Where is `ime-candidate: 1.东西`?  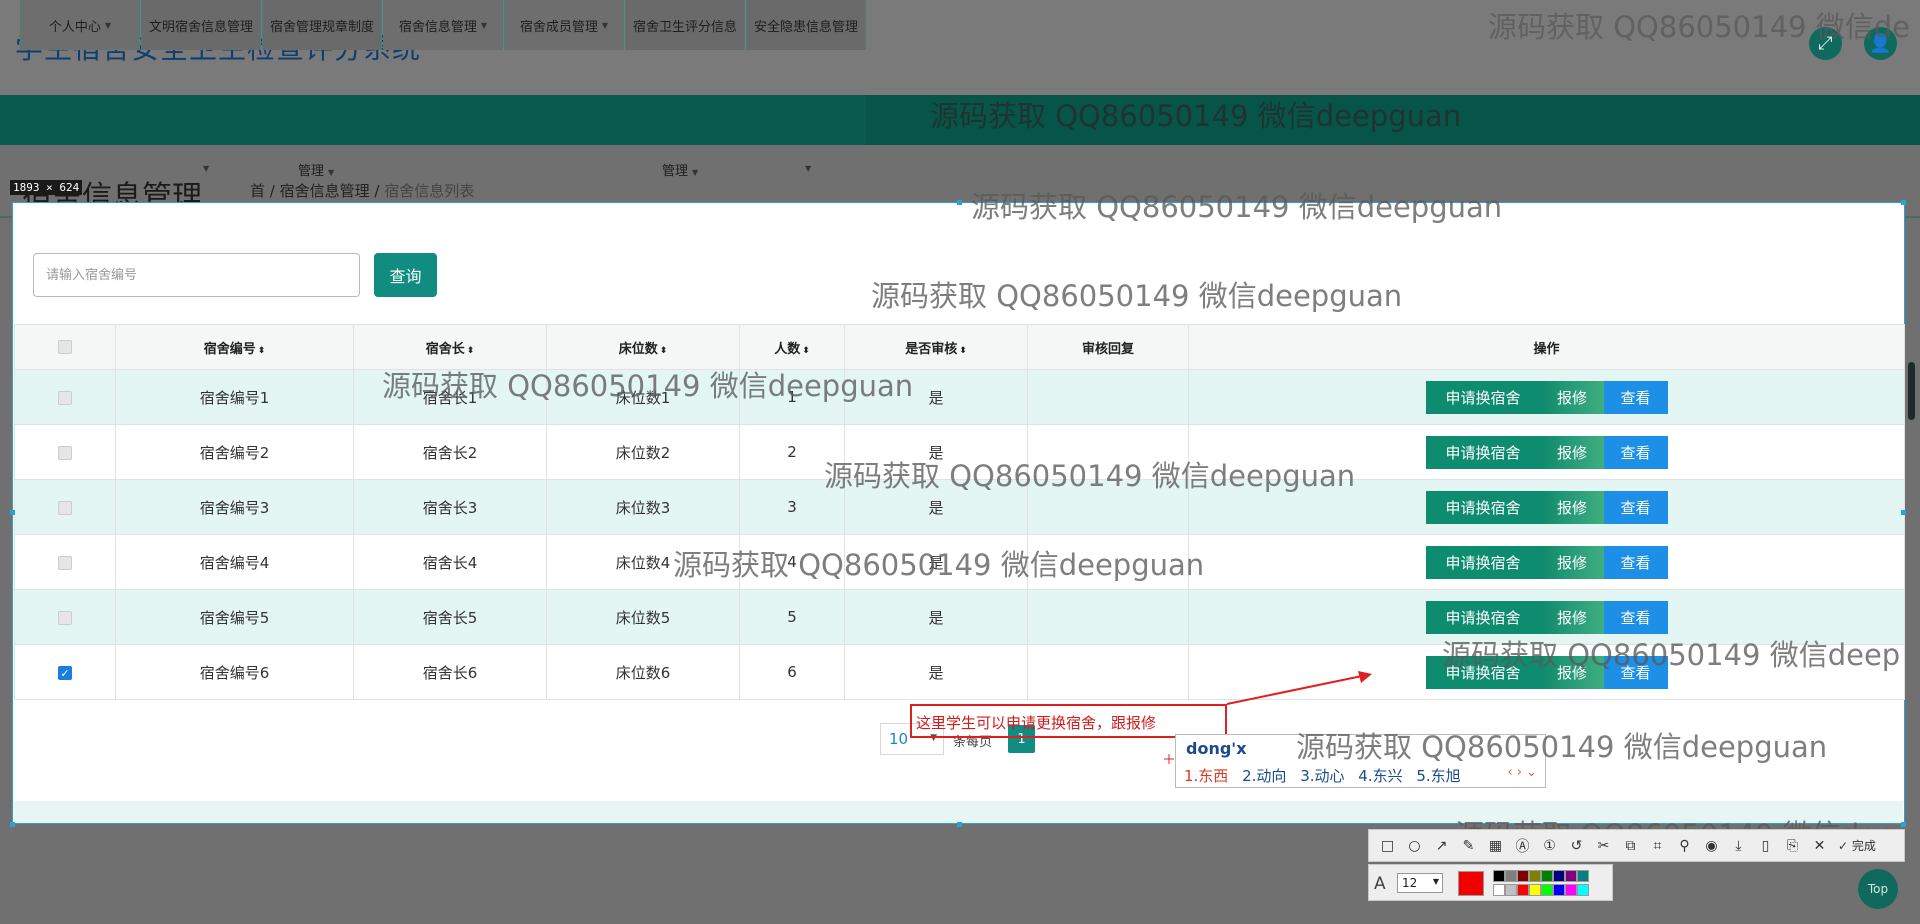 ime-candidate: 1.东西 is located at coordinates (1206, 776).